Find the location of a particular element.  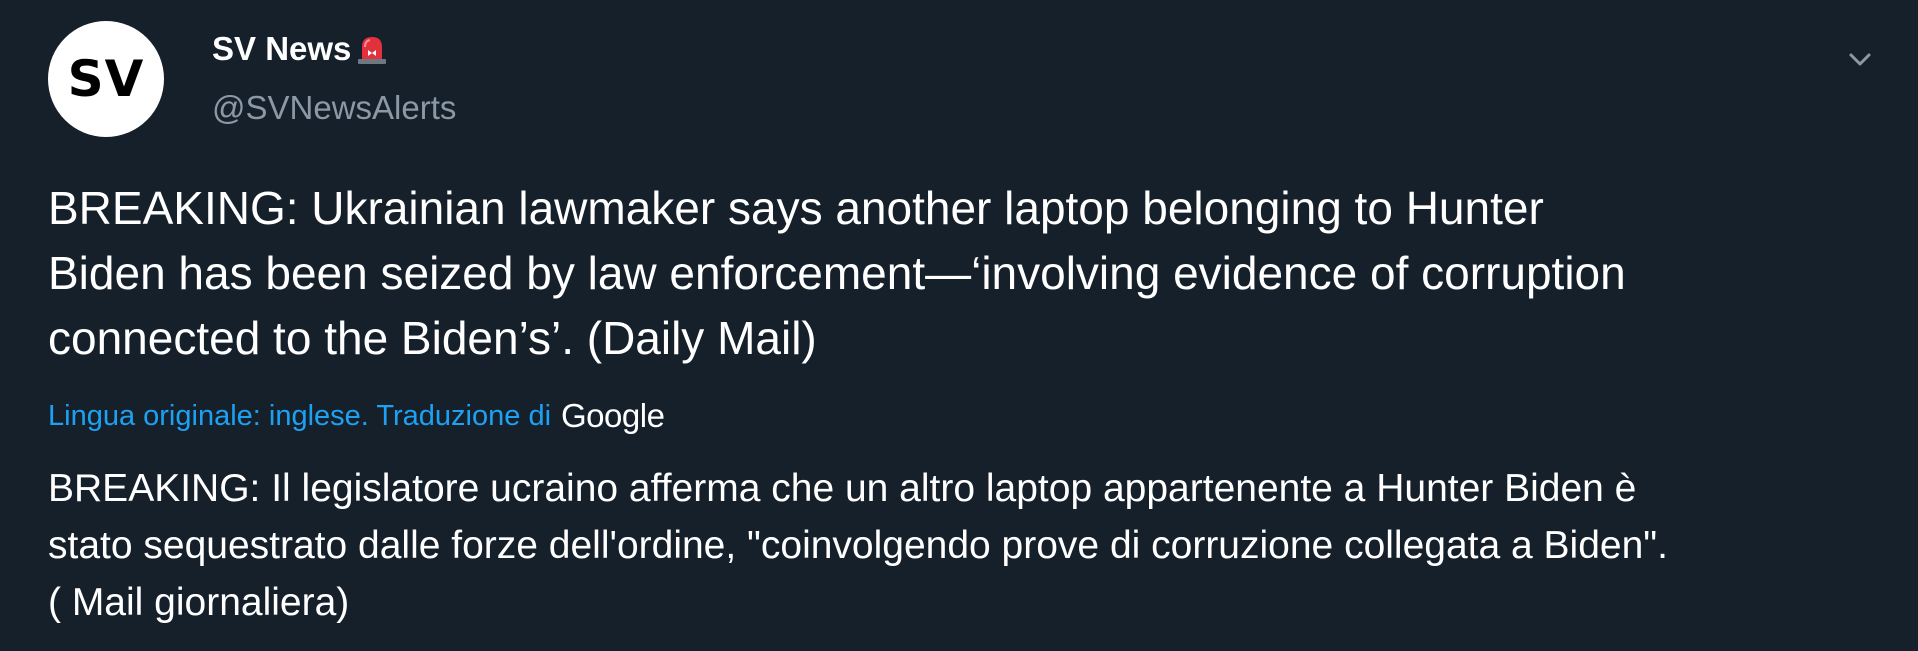

author-name: SV News is located at coordinates (300, 49).